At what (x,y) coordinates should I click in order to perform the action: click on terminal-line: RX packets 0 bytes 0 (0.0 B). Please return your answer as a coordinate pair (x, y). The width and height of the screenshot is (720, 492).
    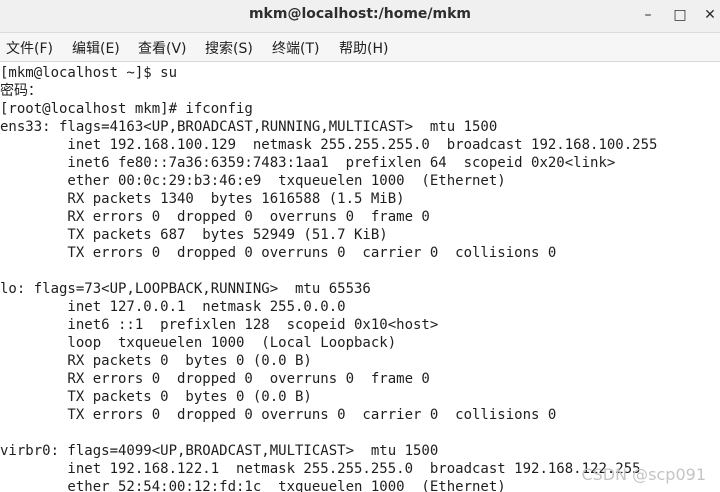
    Looking at the image, I should click on (156, 361).